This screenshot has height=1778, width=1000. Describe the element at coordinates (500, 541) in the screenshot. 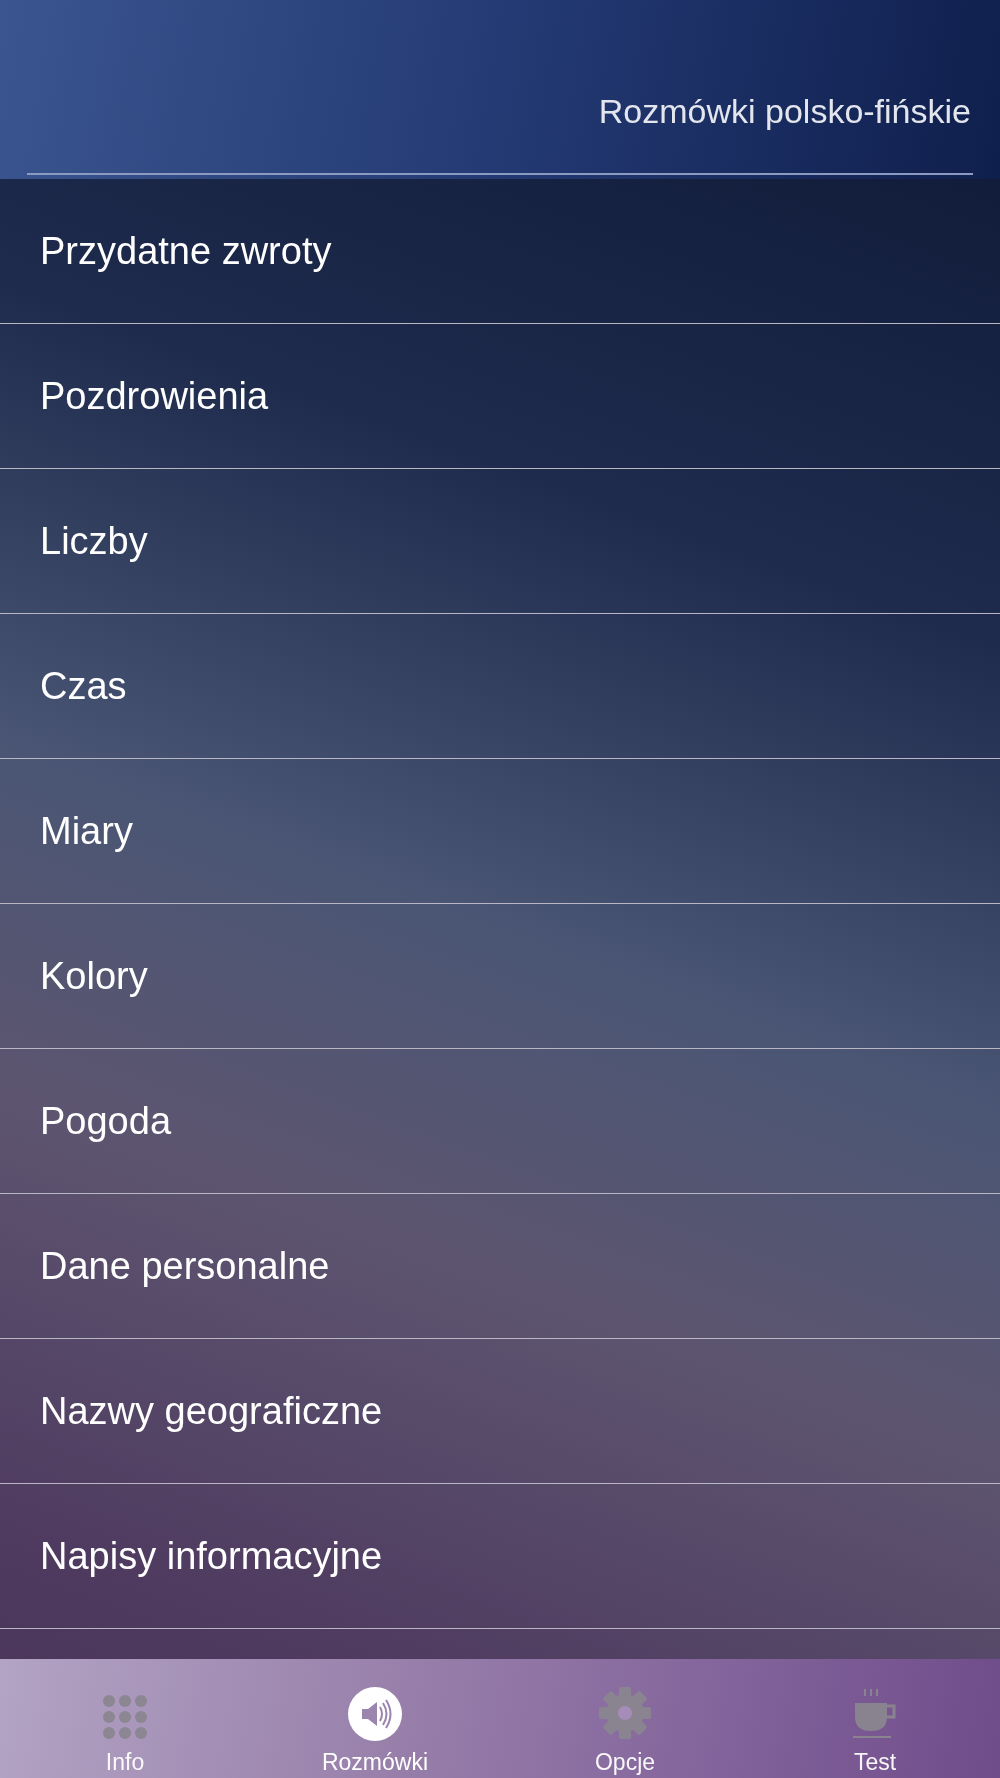

I see `category-row: Liczby` at that location.